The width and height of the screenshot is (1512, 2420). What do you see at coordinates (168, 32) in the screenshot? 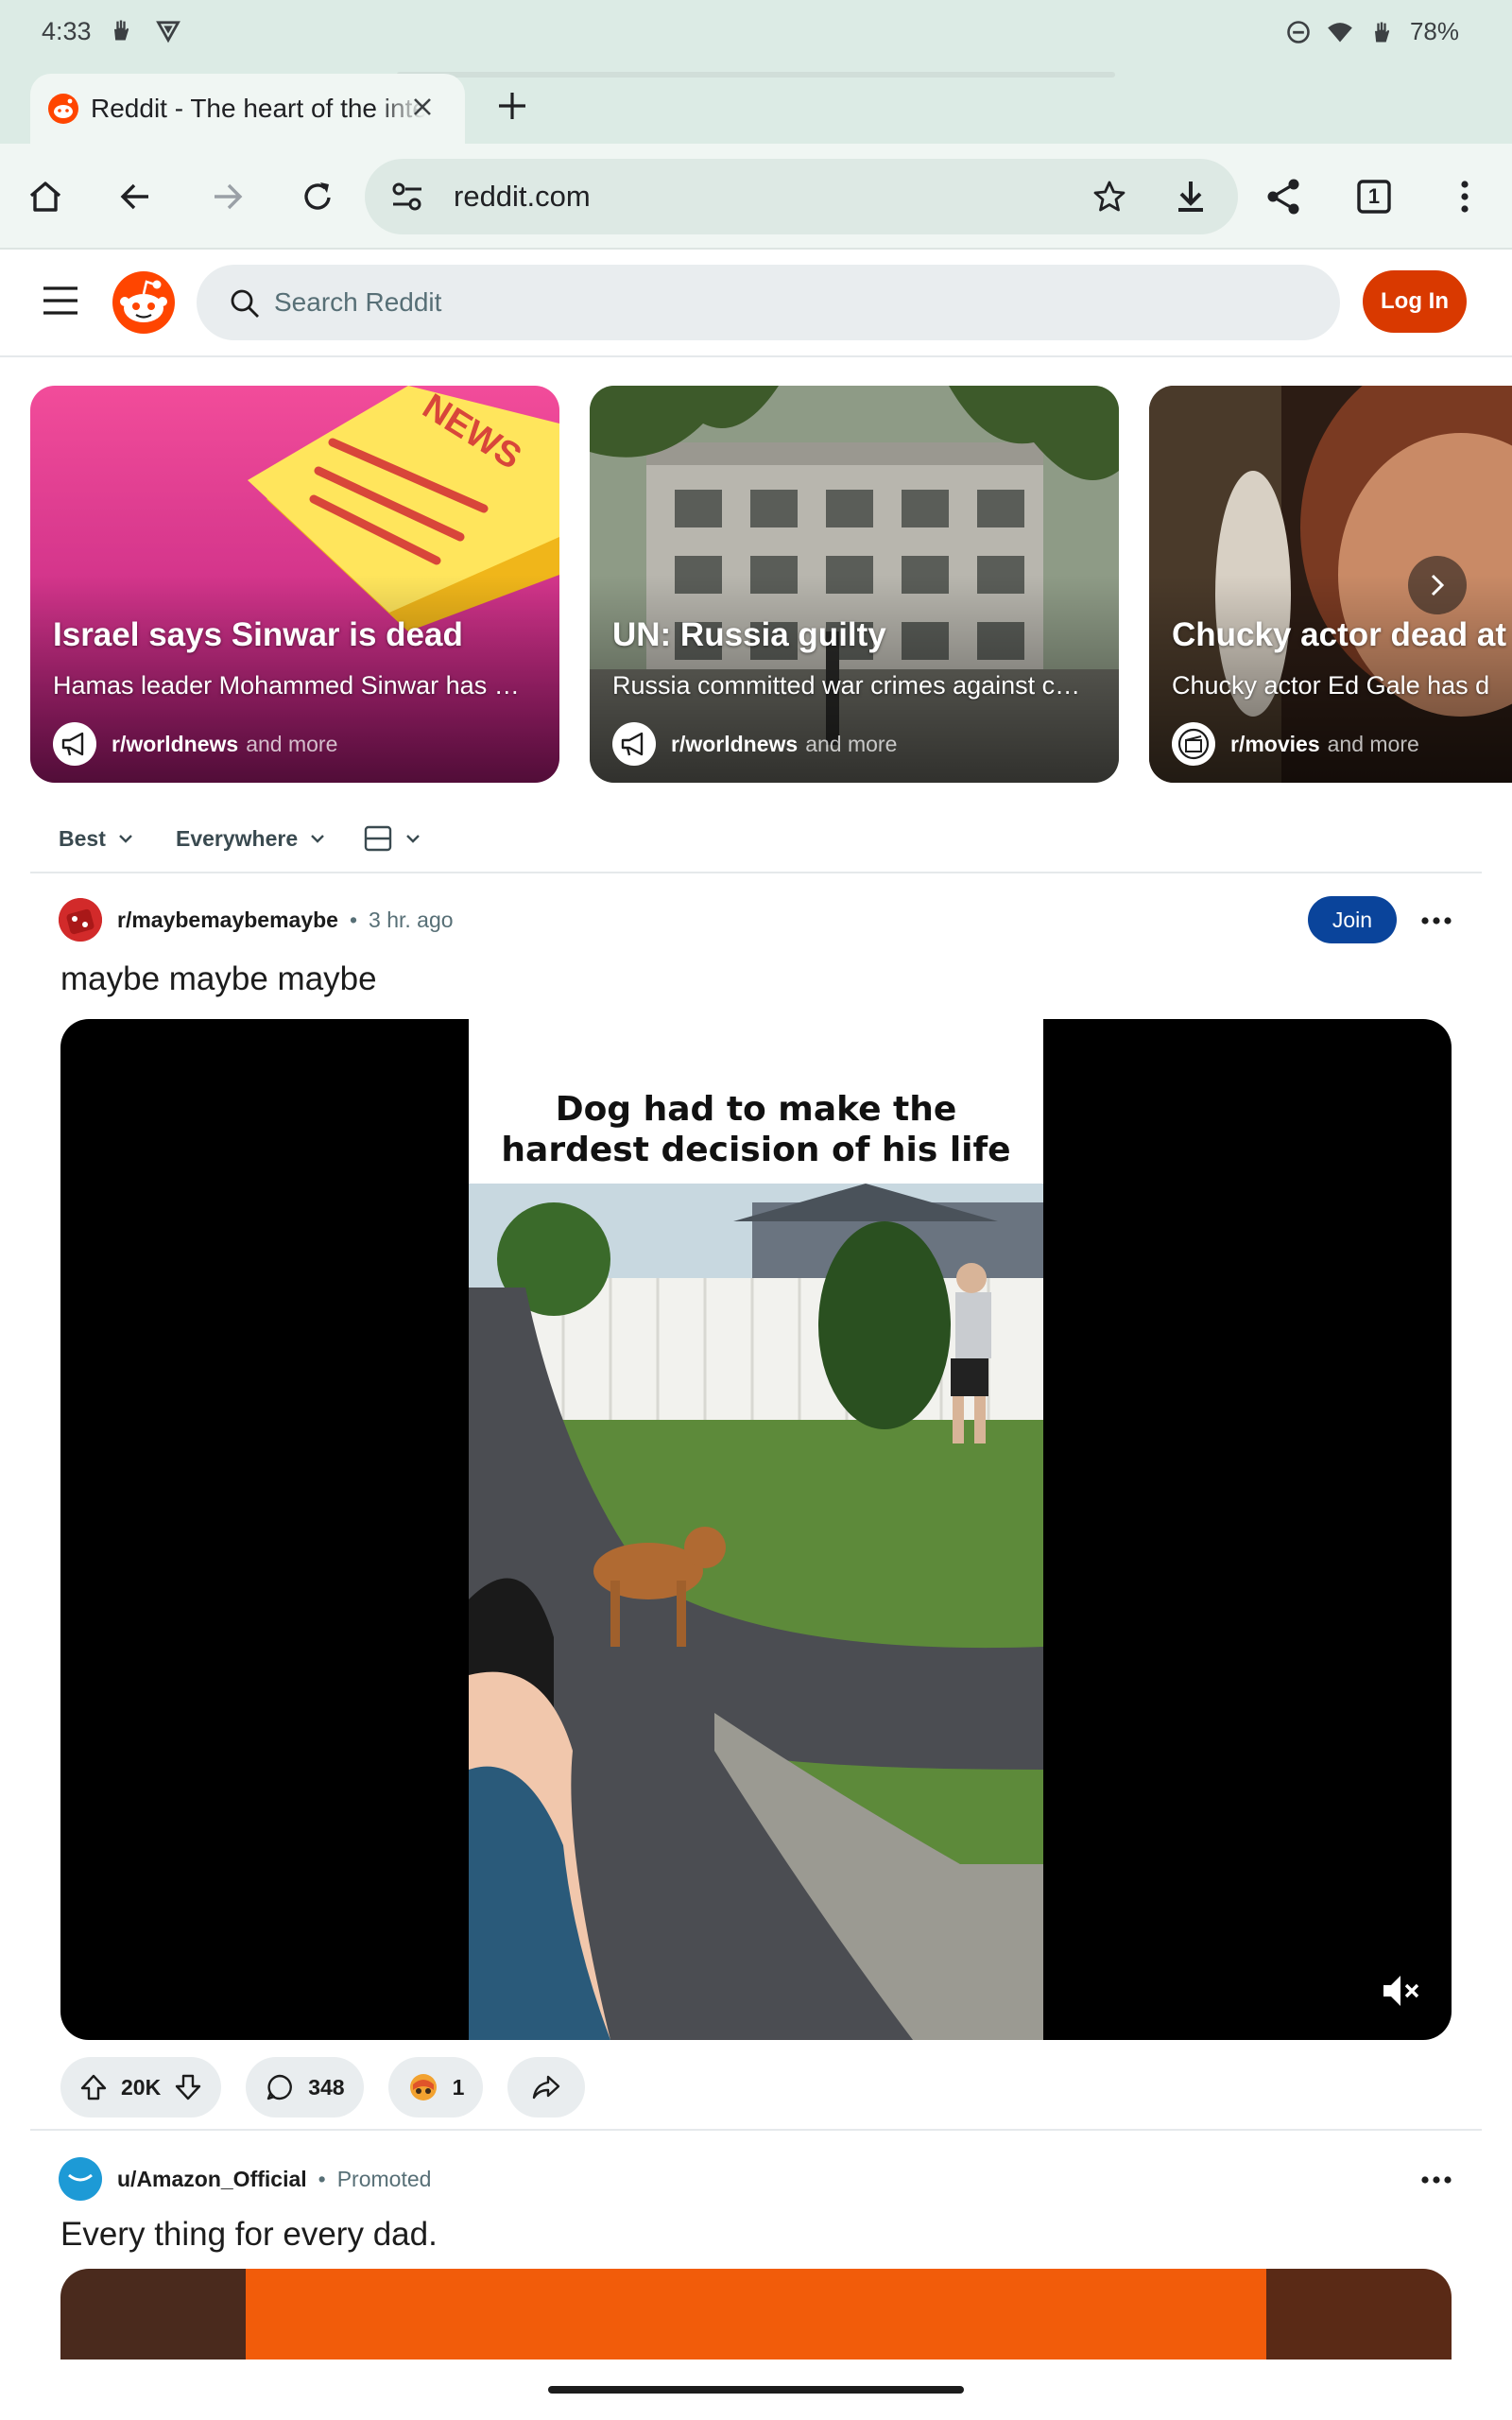
I see `shield-icon` at bounding box center [168, 32].